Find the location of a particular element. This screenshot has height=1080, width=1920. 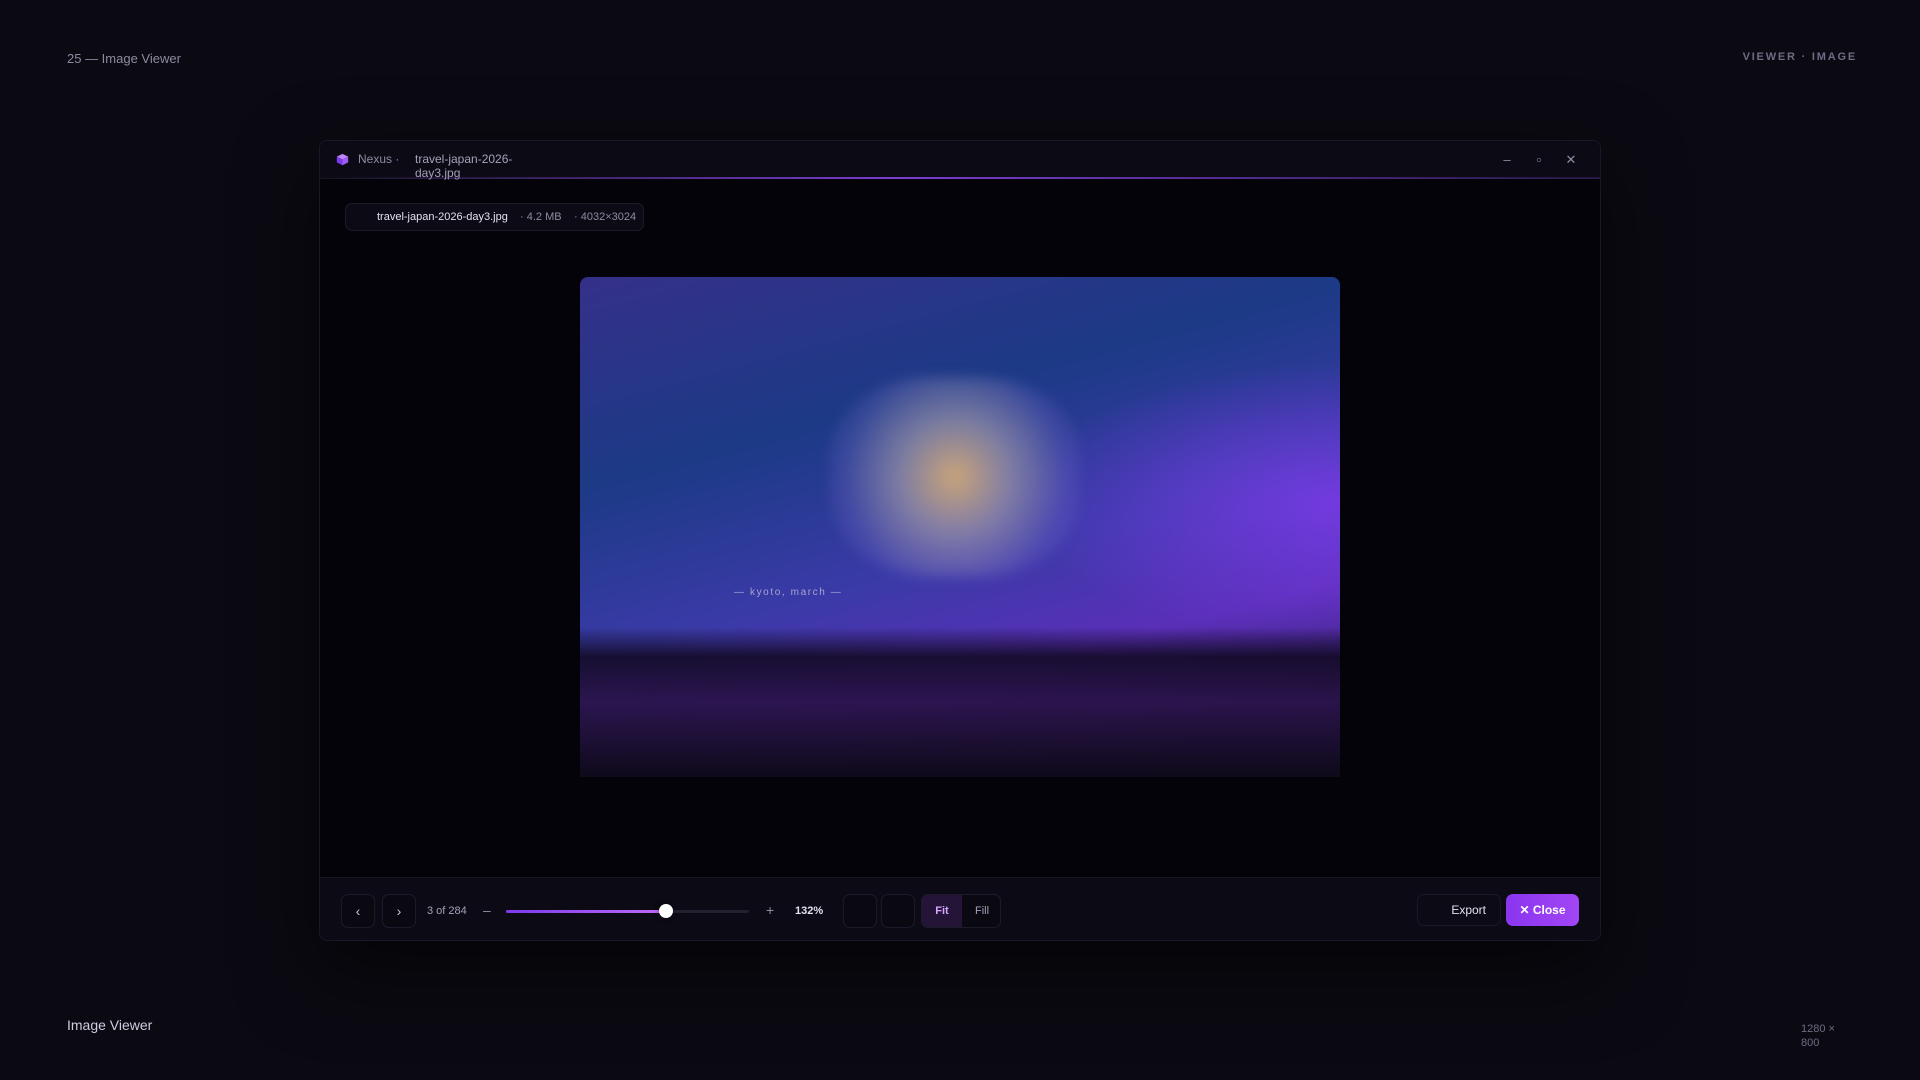

page-size-label: 1280 × 800 is located at coordinates (1818, 1036).